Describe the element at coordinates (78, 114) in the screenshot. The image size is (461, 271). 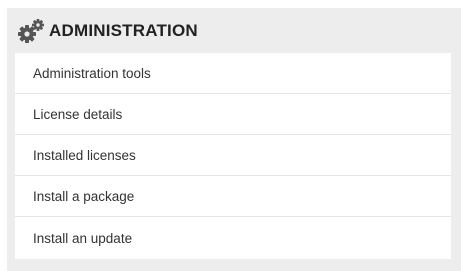
I see `menu-item-label: License details` at that location.